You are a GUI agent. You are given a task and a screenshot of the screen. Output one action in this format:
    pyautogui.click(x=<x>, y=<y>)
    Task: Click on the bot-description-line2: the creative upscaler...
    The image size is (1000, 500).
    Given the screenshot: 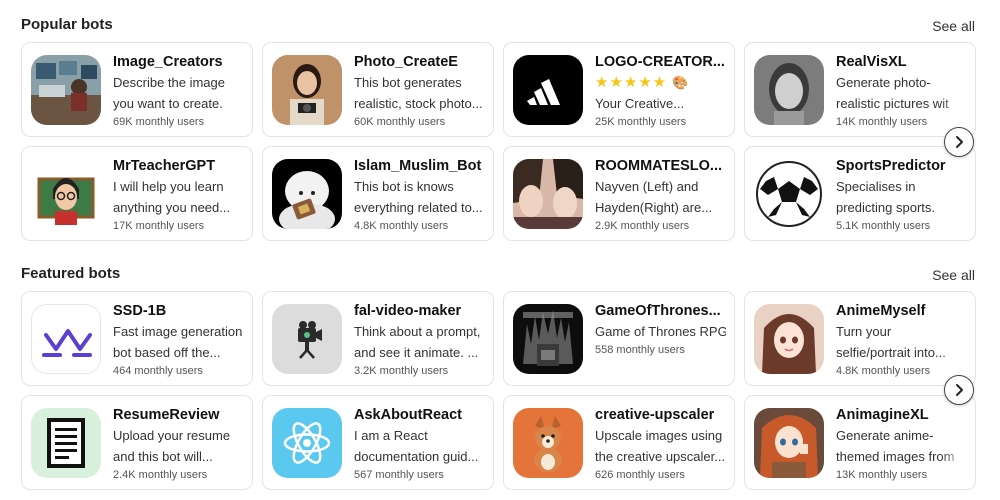 What is the action you would take?
    pyautogui.click(x=660, y=456)
    